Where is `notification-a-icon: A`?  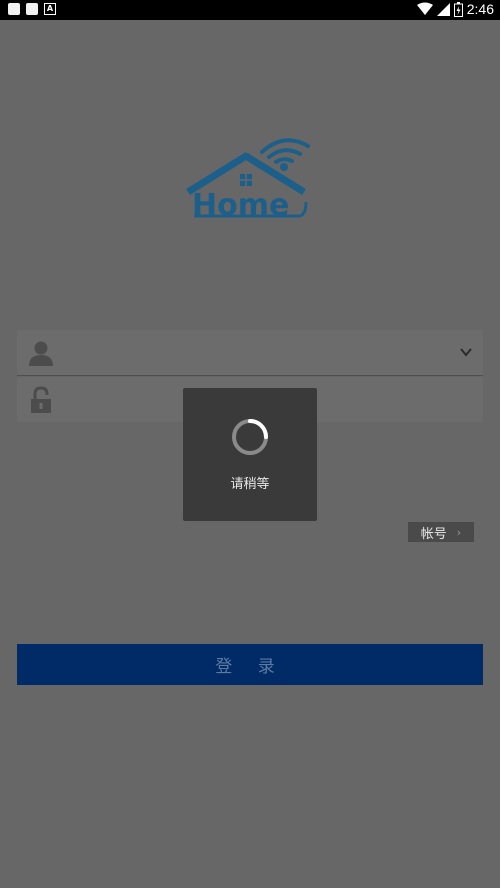
notification-a-icon: A is located at coordinates (50, 9).